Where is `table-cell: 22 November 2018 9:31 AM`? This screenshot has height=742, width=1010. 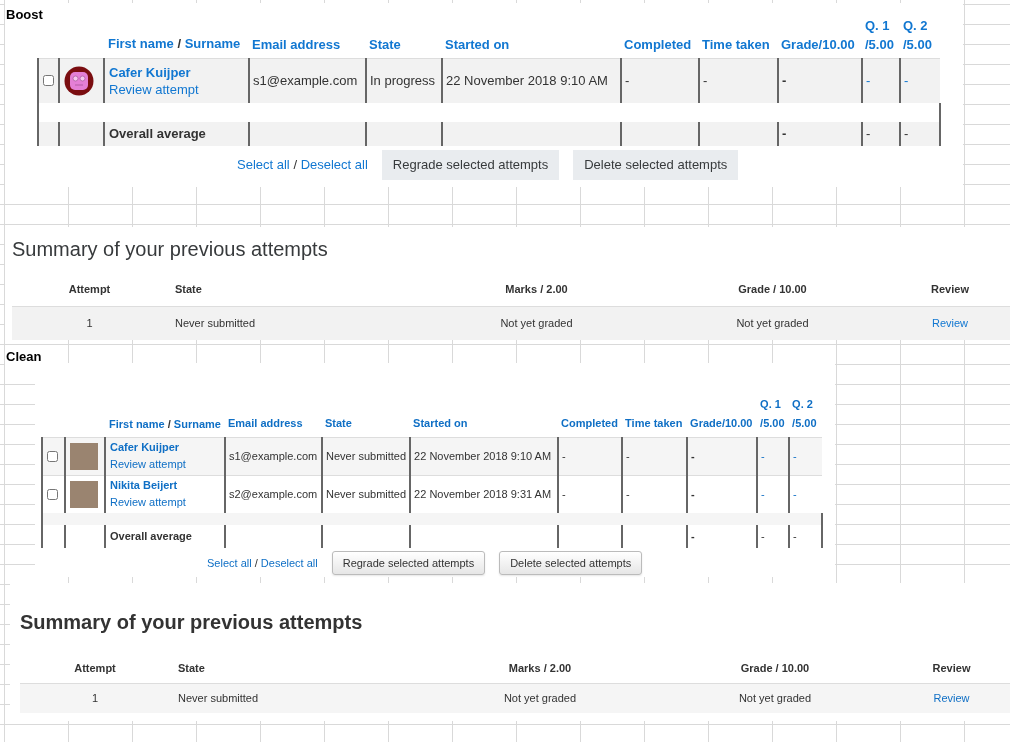 table-cell: 22 November 2018 9:31 AM is located at coordinates (483, 494).